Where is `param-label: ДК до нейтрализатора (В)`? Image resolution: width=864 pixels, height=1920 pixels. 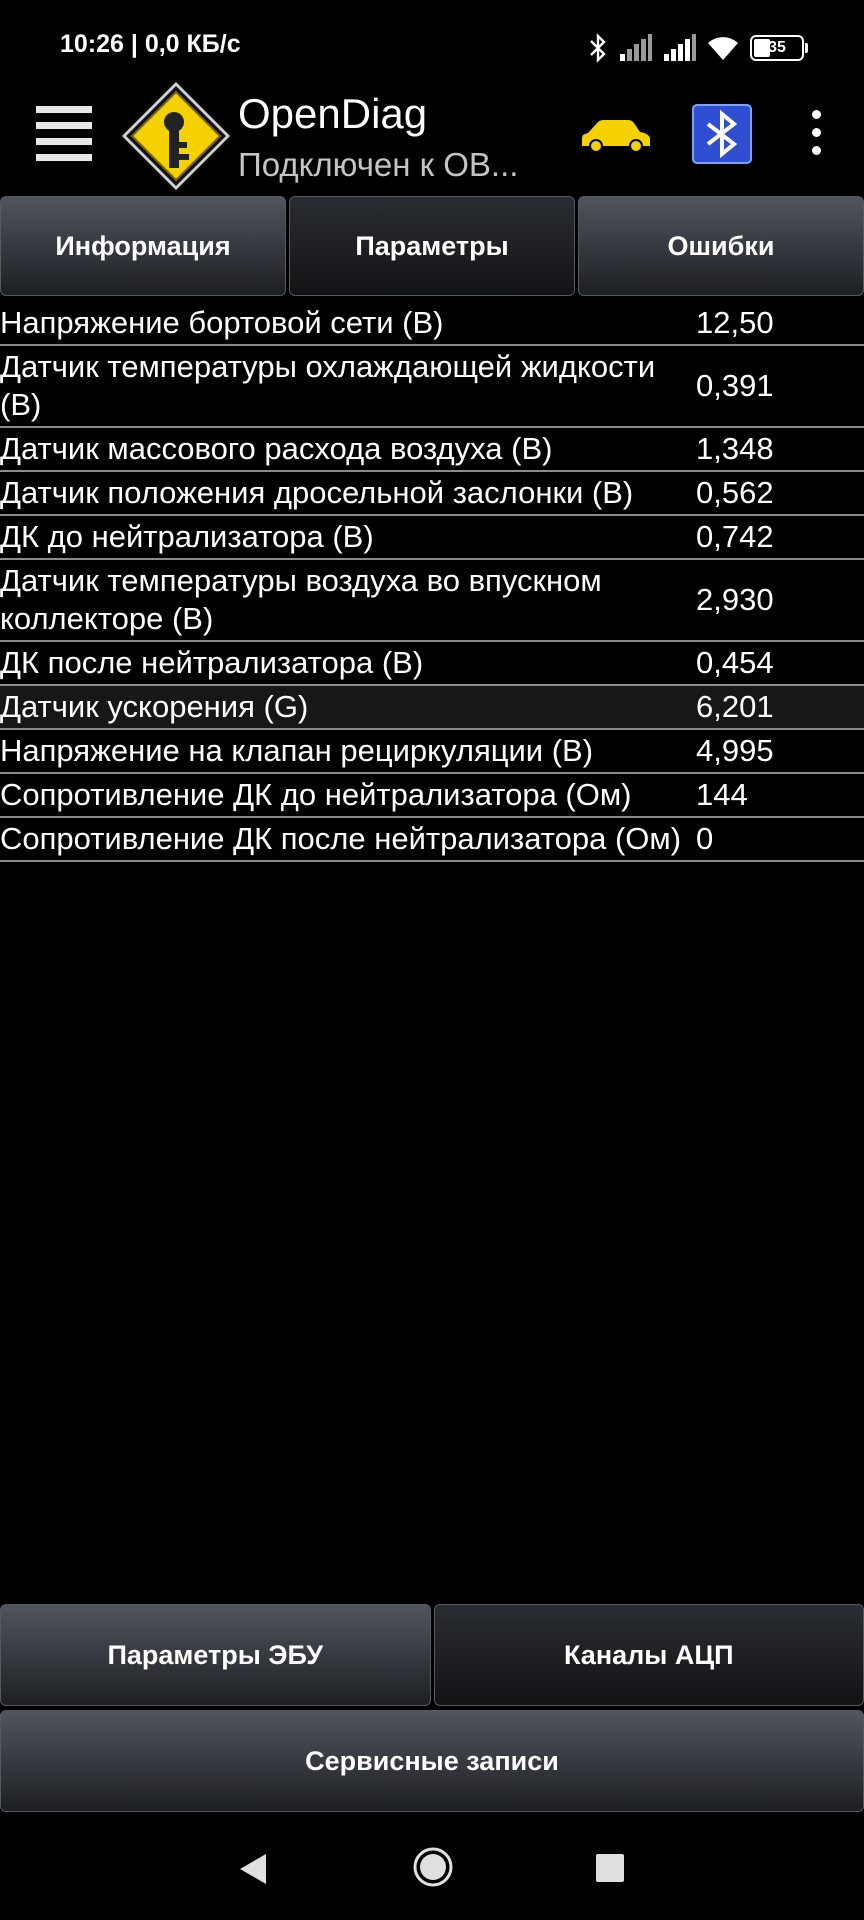 param-label: ДК до нейтрализатора (В) is located at coordinates (187, 536).